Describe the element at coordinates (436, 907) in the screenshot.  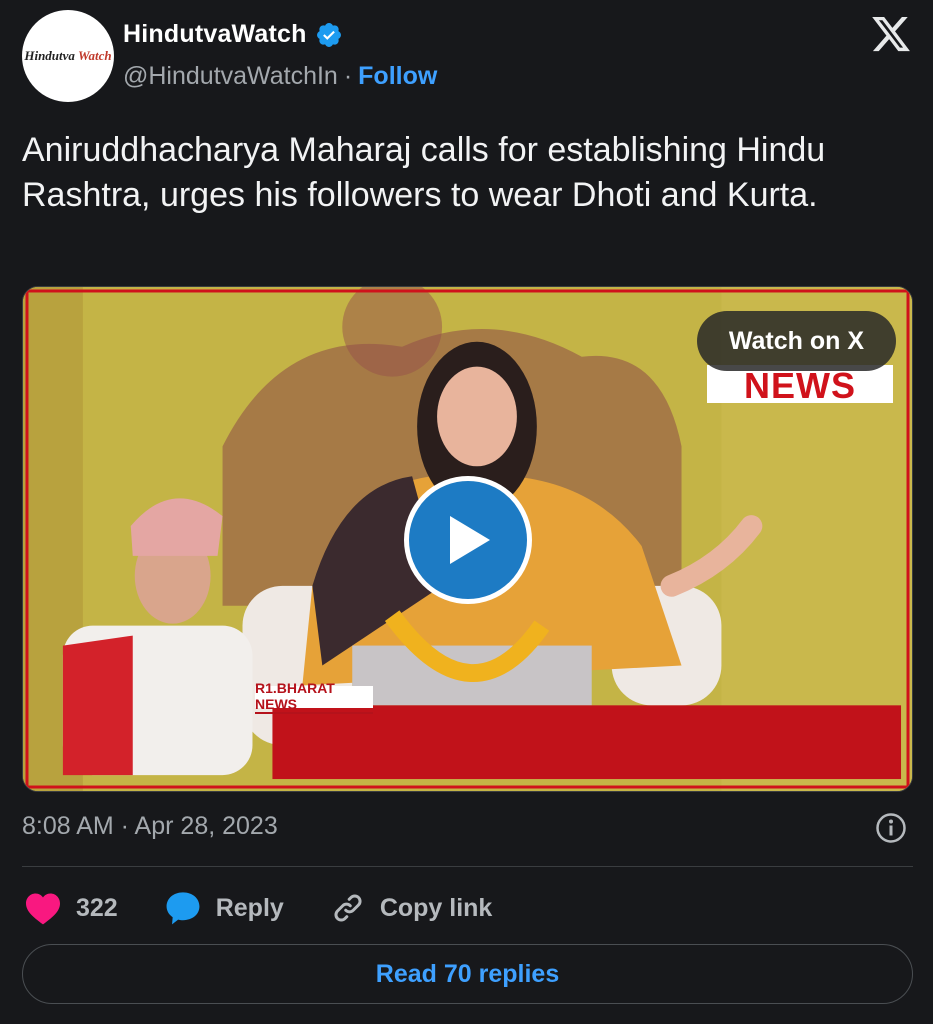
I see `copy-link-label: Copy link` at that location.